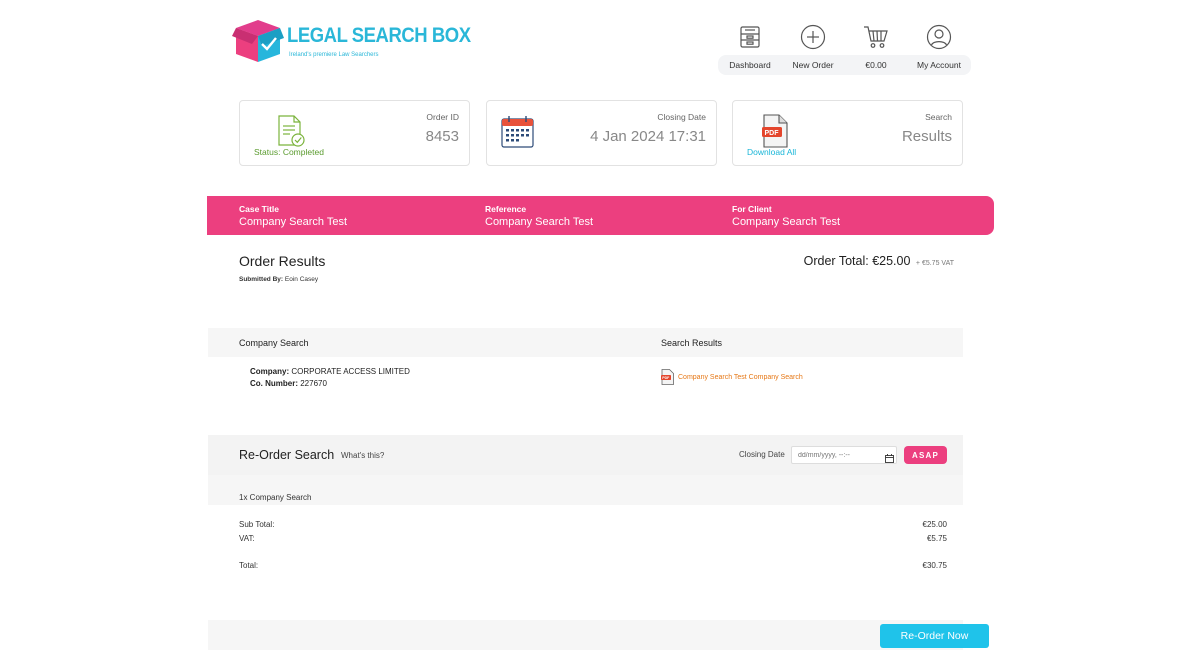  Describe the element at coordinates (891, 261) in the screenshot. I see `order-total-value: €25.00` at that location.